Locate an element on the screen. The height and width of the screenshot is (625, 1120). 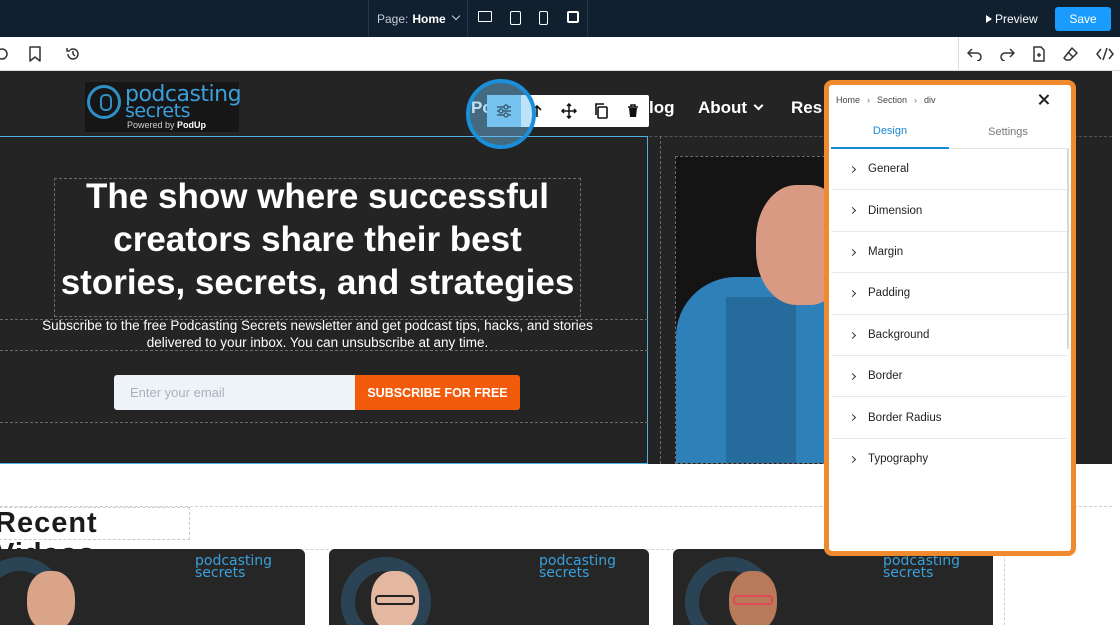
logo-powered-by: Powered by PodUp is located at coordinates (166, 125).